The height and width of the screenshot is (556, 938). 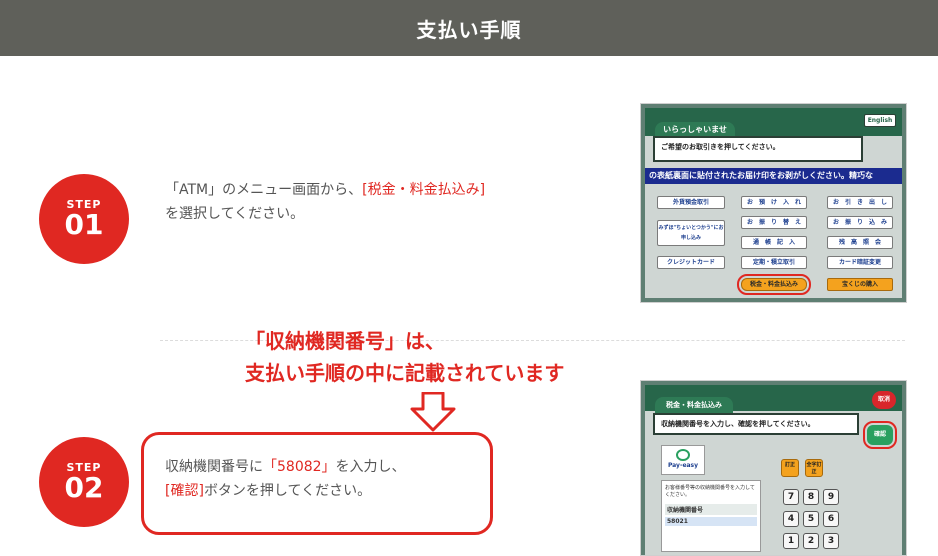 What do you see at coordinates (287, 491) in the screenshot?
I see `step-02-line2-after: ボタンを押してください。` at bounding box center [287, 491].